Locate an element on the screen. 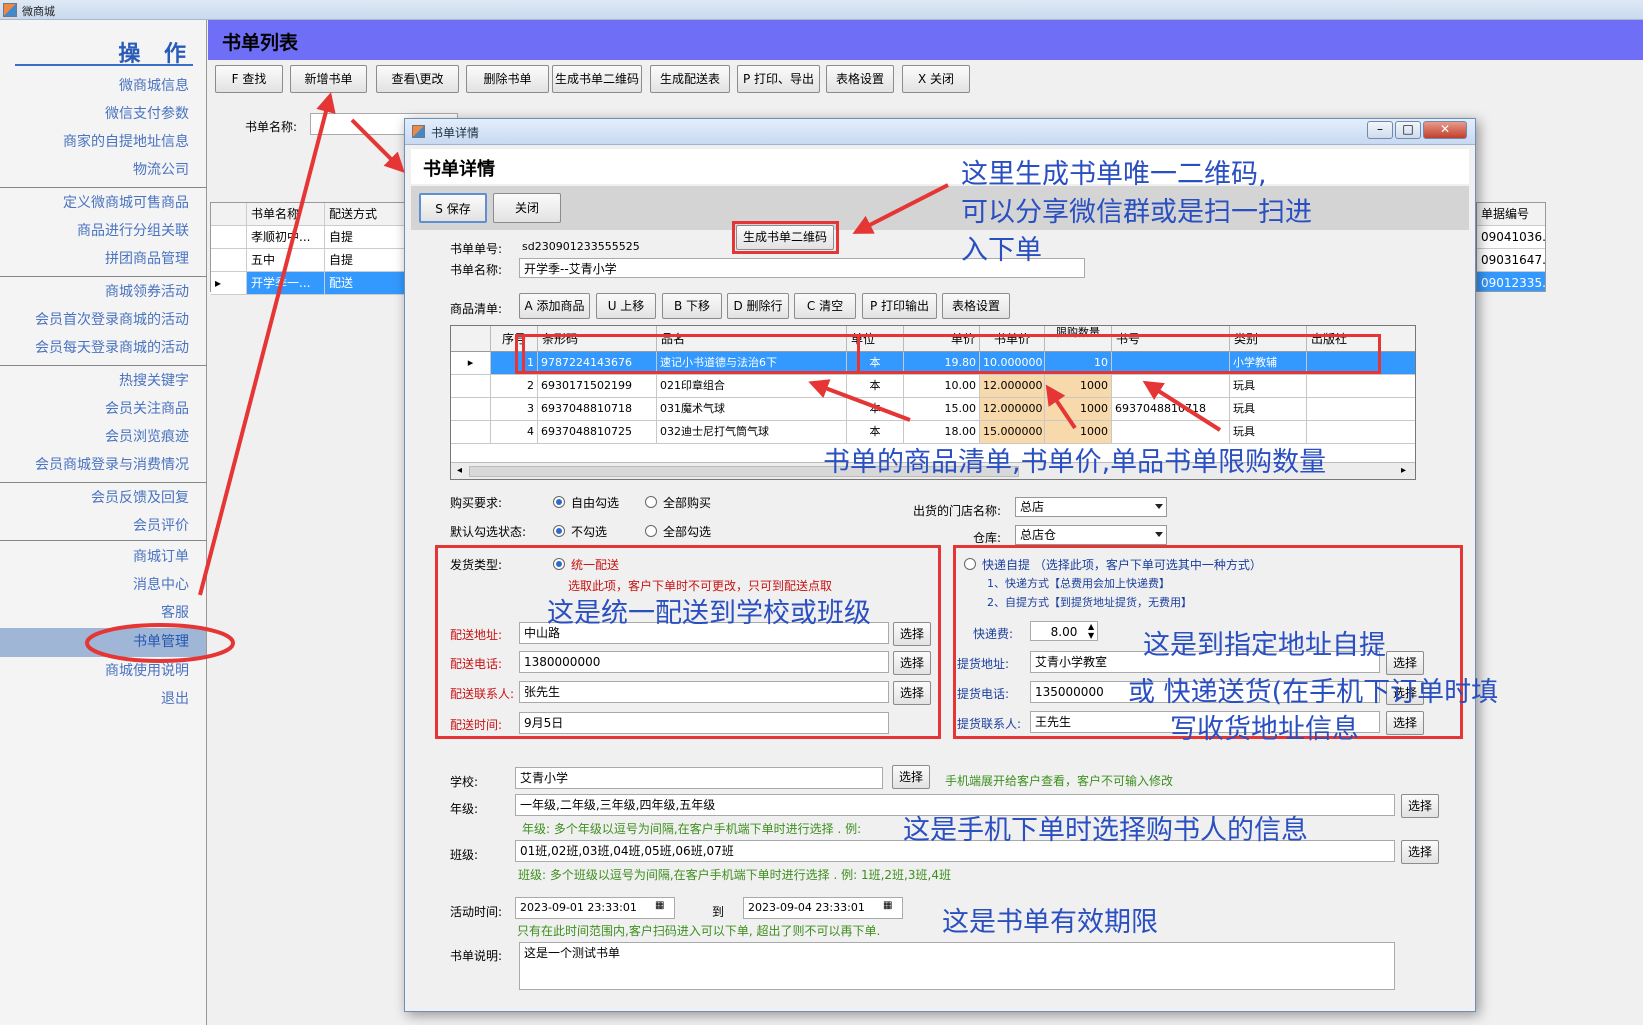  name-label: 书单名称: is located at coordinates (476, 270).